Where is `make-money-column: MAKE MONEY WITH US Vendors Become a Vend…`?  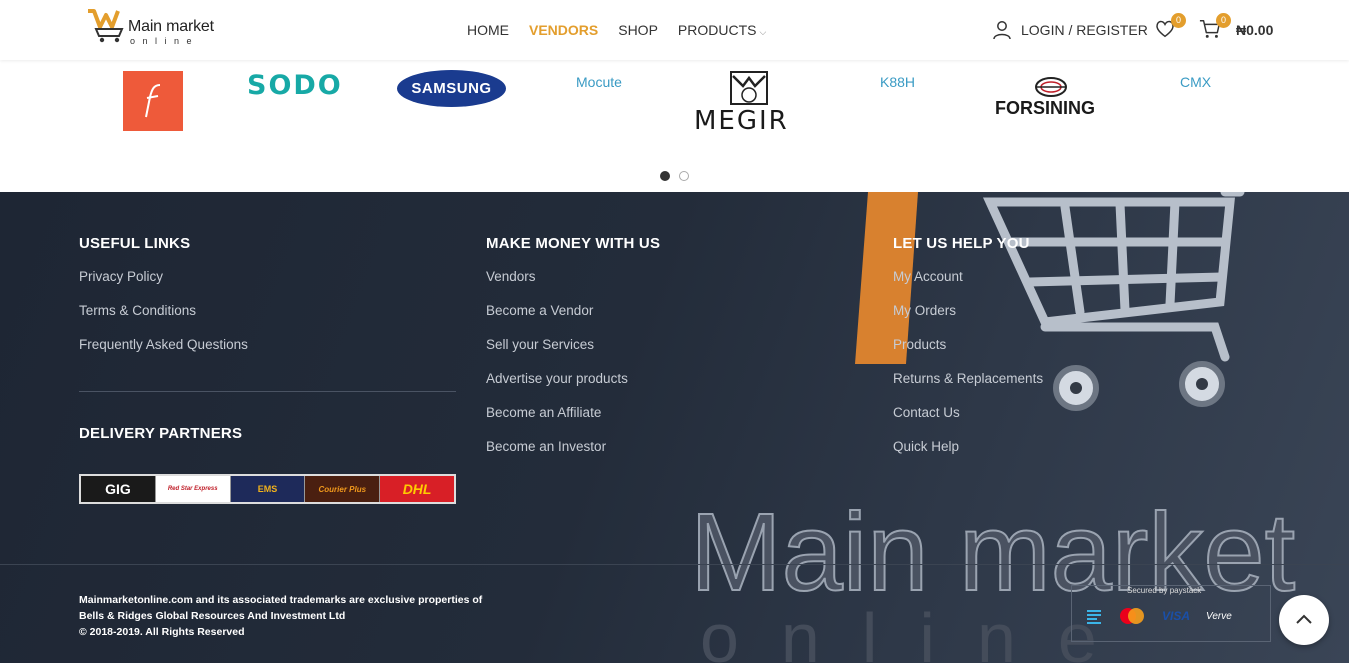
make-money-column: MAKE MONEY WITH US Vendors Become a Vend… is located at coordinates (573, 345).